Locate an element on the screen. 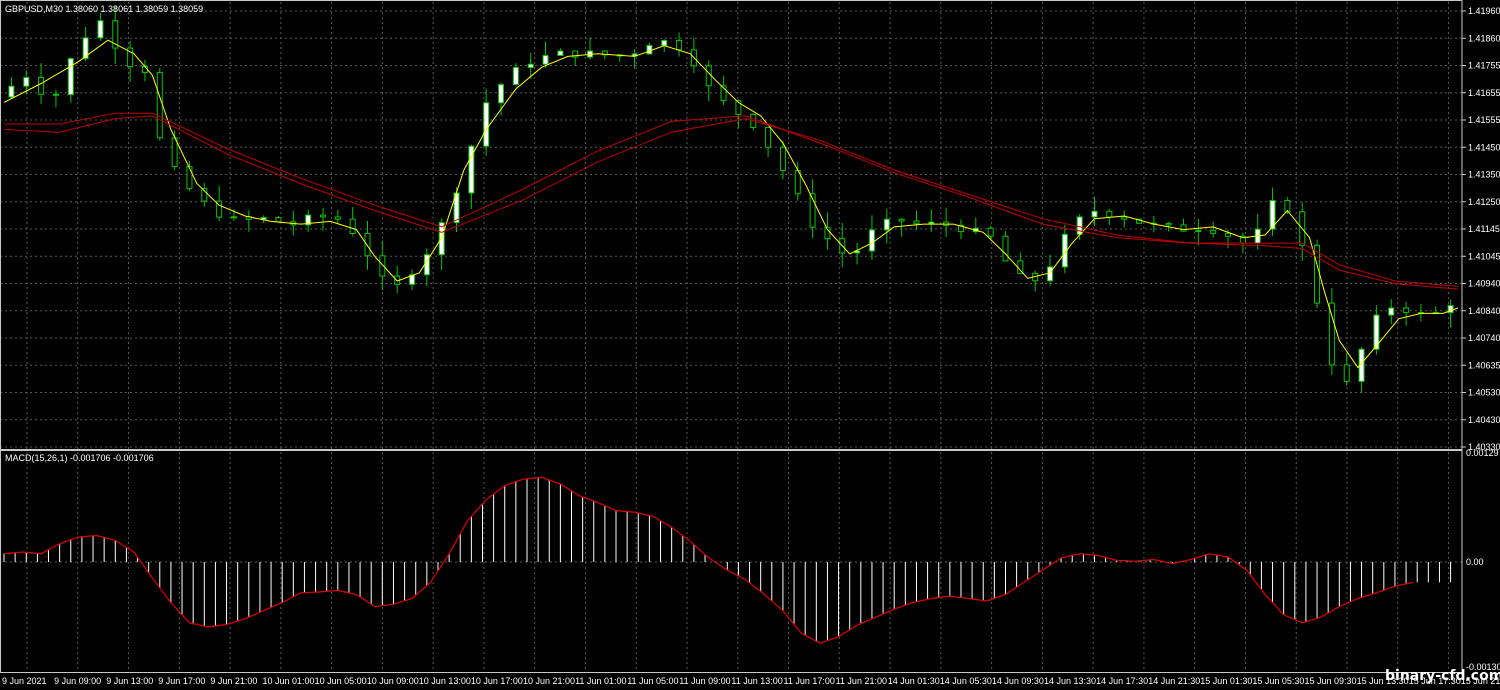  price-tick-label: 1.41350 is located at coordinates (1484, 175).